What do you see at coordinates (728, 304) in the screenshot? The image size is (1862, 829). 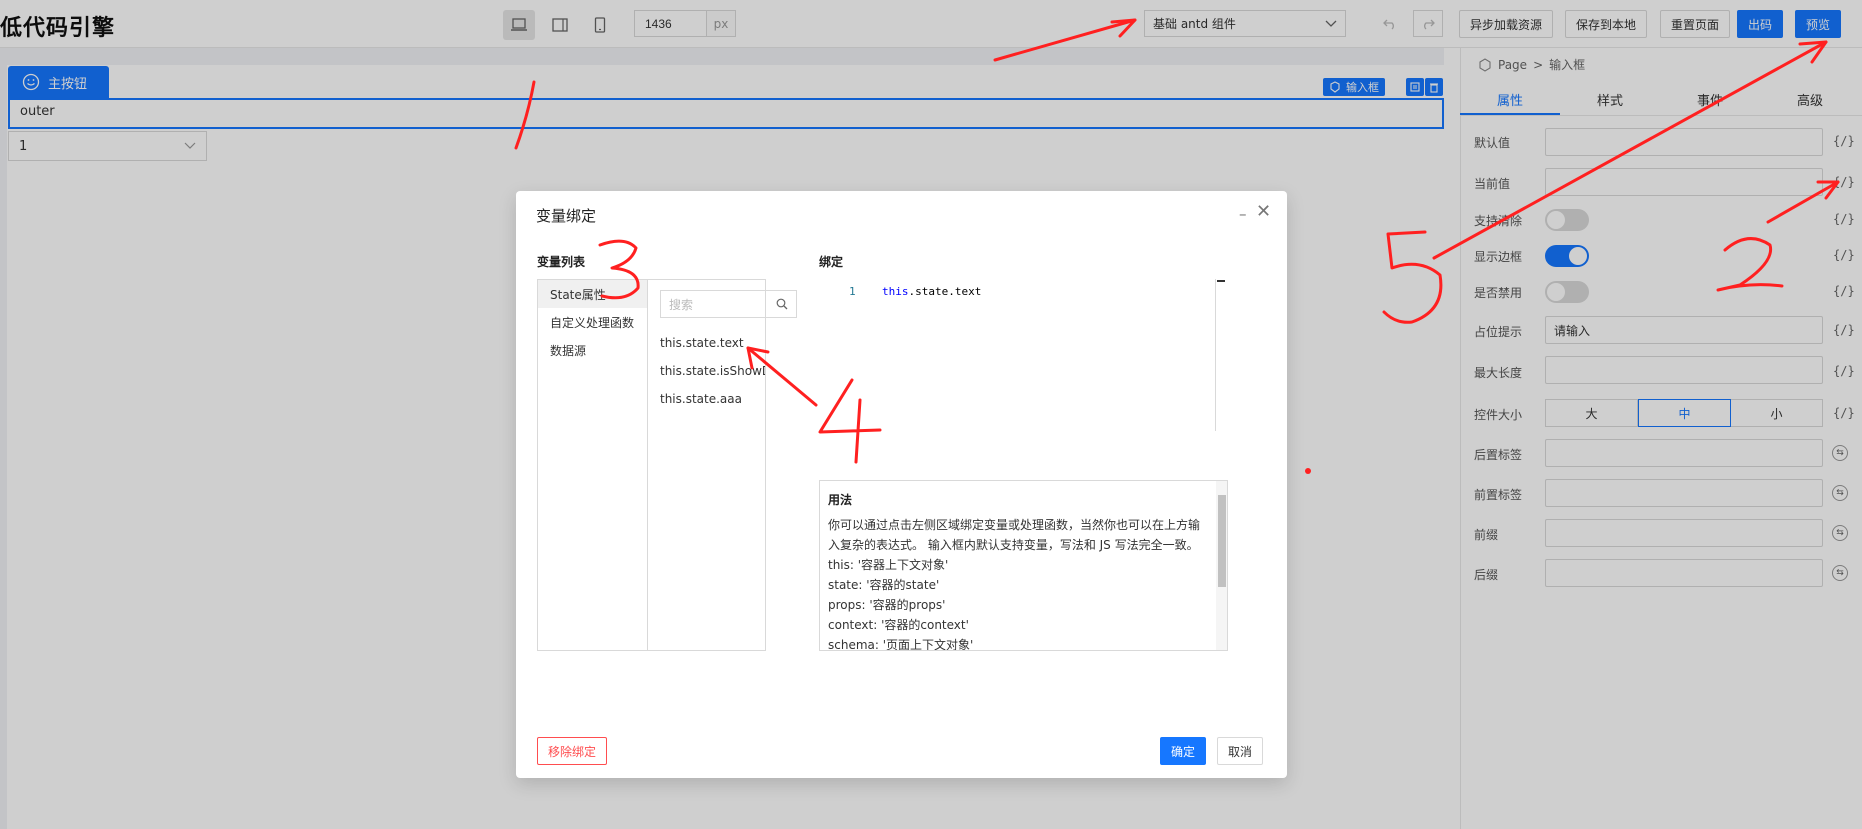 I see `variable-search-input: 搜索` at bounding box center [728, 304].